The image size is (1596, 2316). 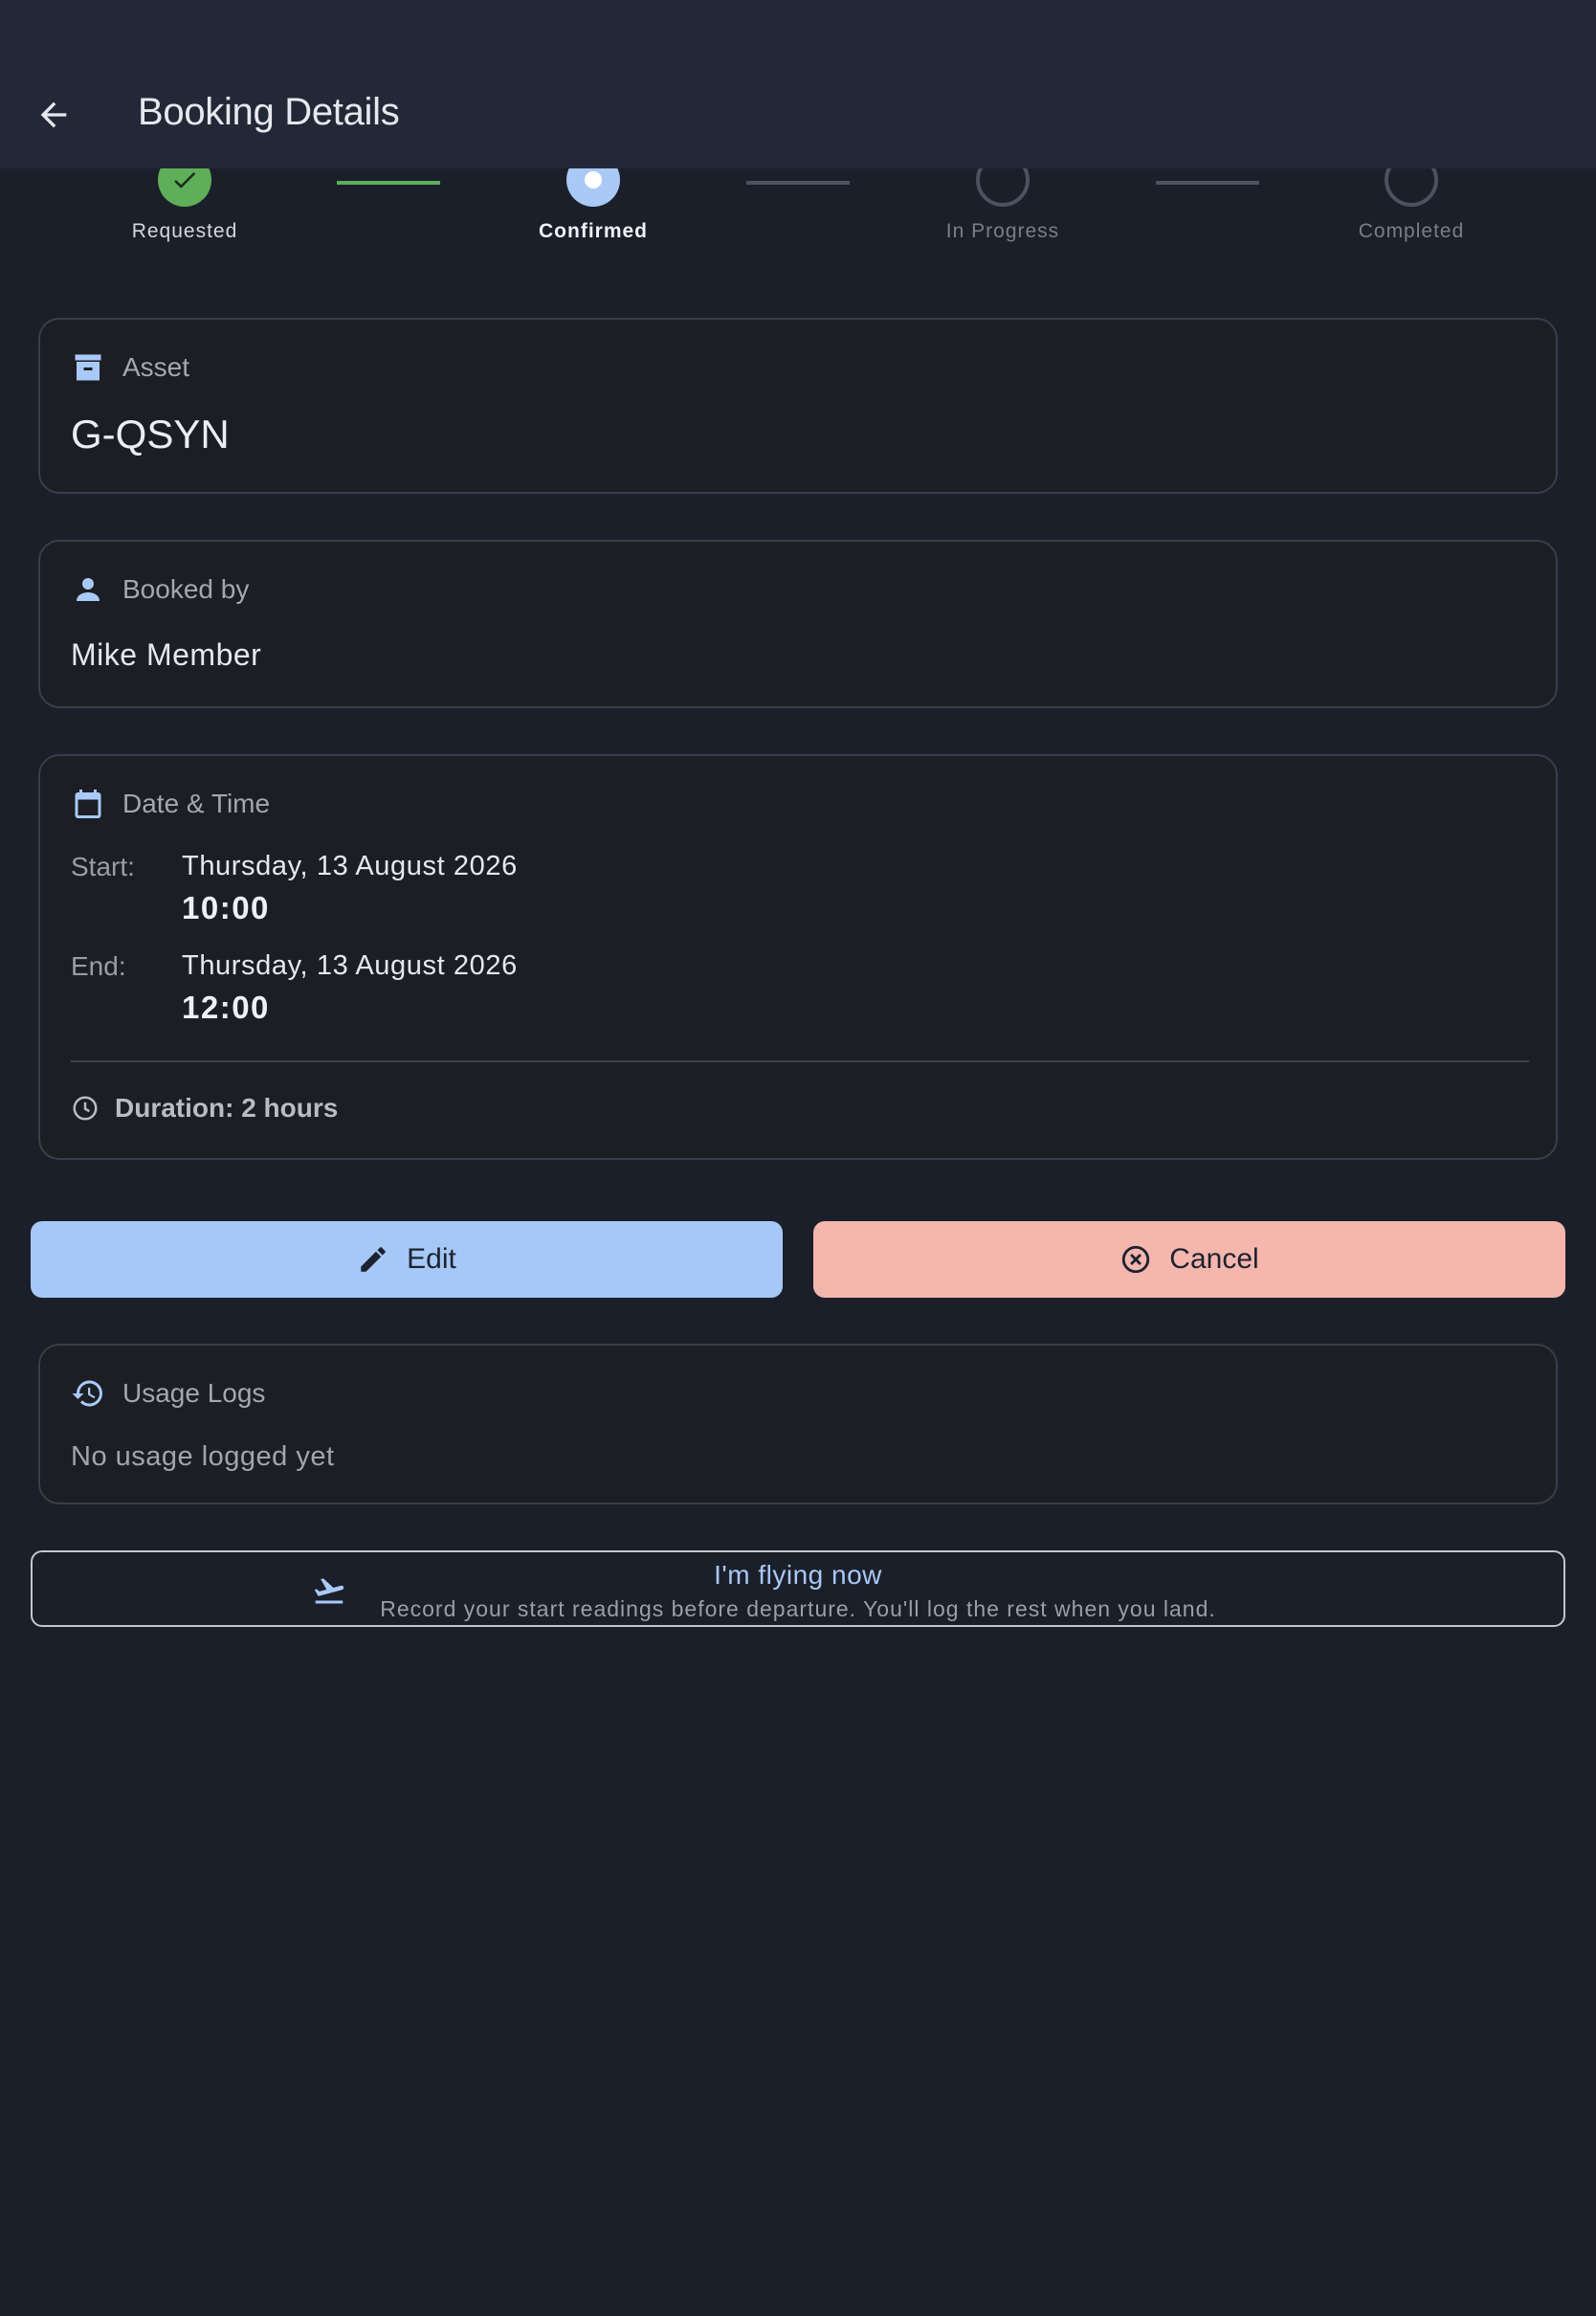 I want to click on arrow-left-icon, so click(x=54, y=115).